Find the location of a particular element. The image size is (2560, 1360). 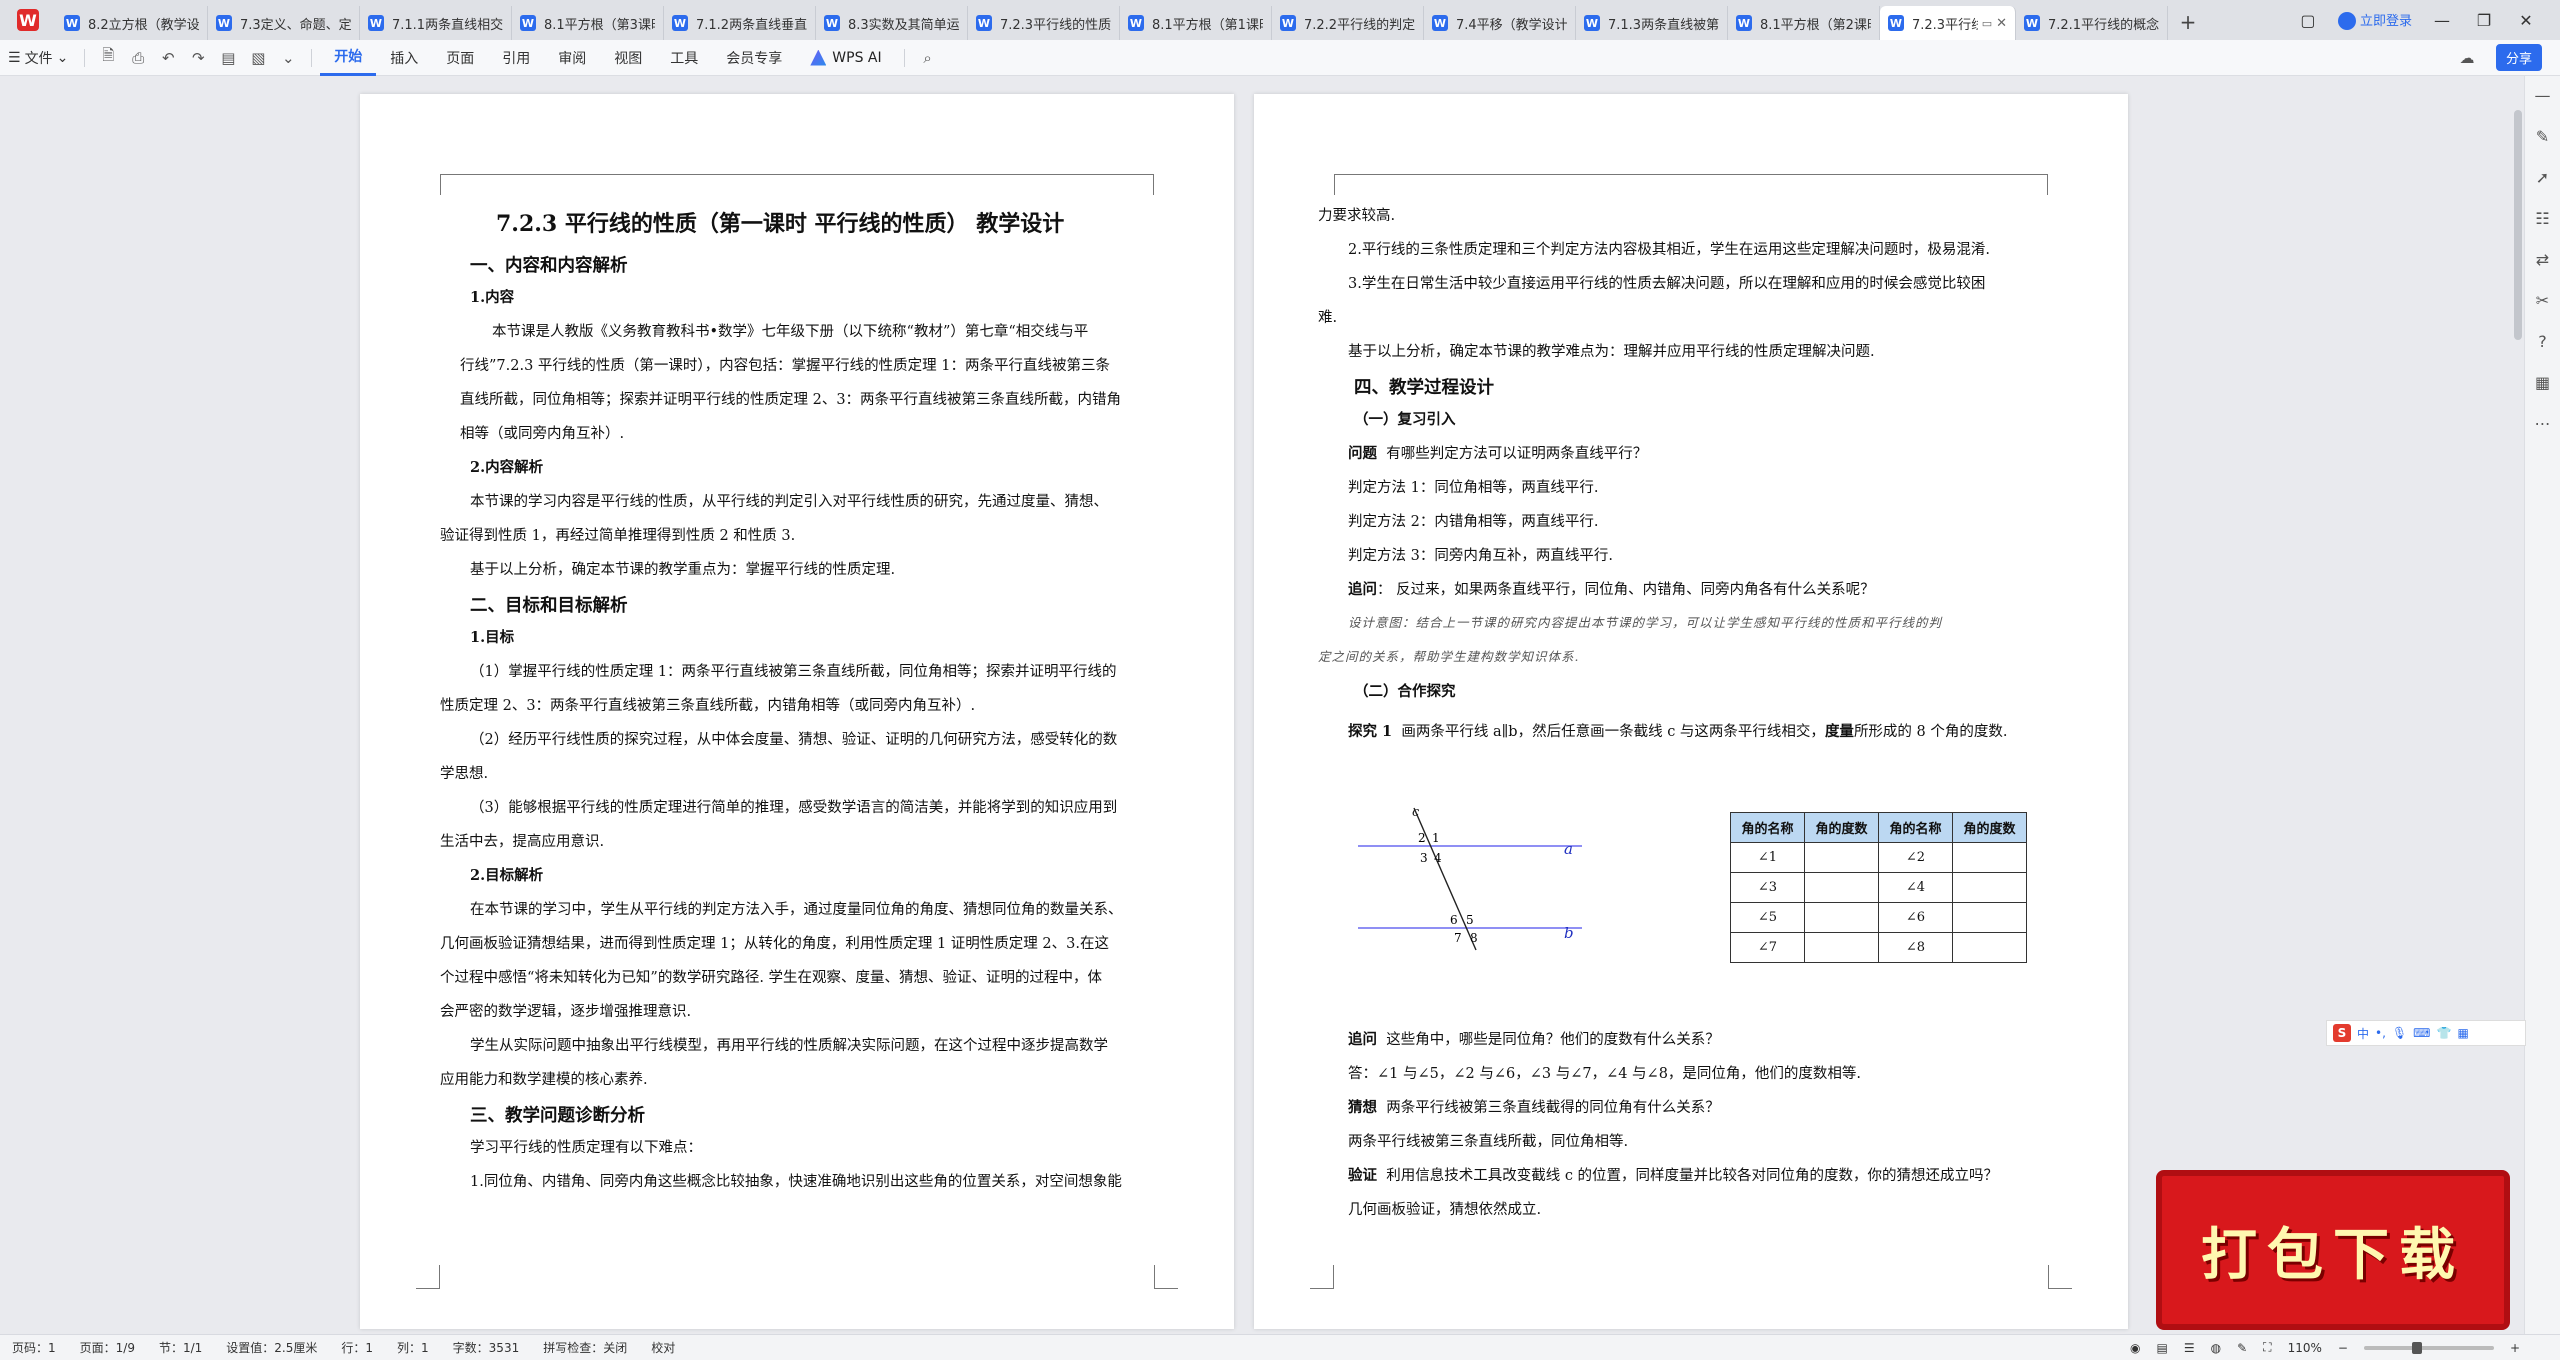

close-tab-icon: ✕ is located at coordinates (2001, 23).